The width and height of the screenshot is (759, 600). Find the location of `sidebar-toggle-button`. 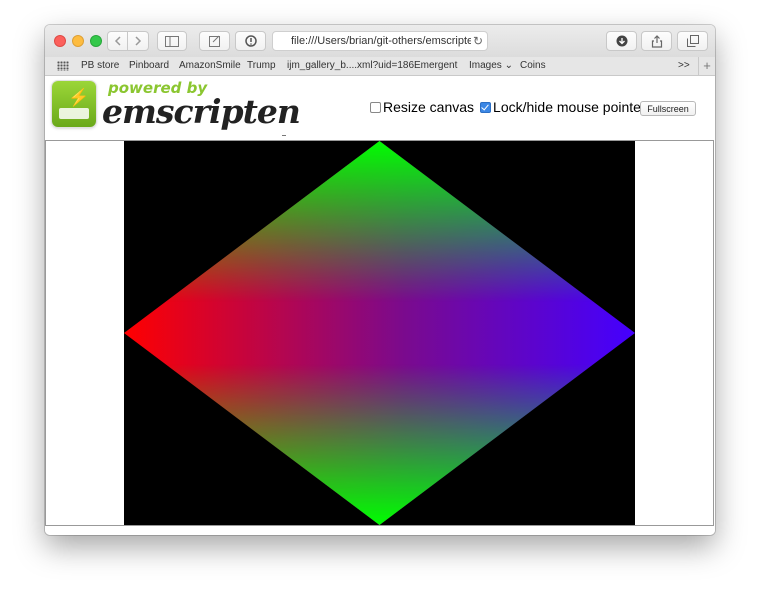

sidebar-toggle-button is located at coordinates (172, 41).